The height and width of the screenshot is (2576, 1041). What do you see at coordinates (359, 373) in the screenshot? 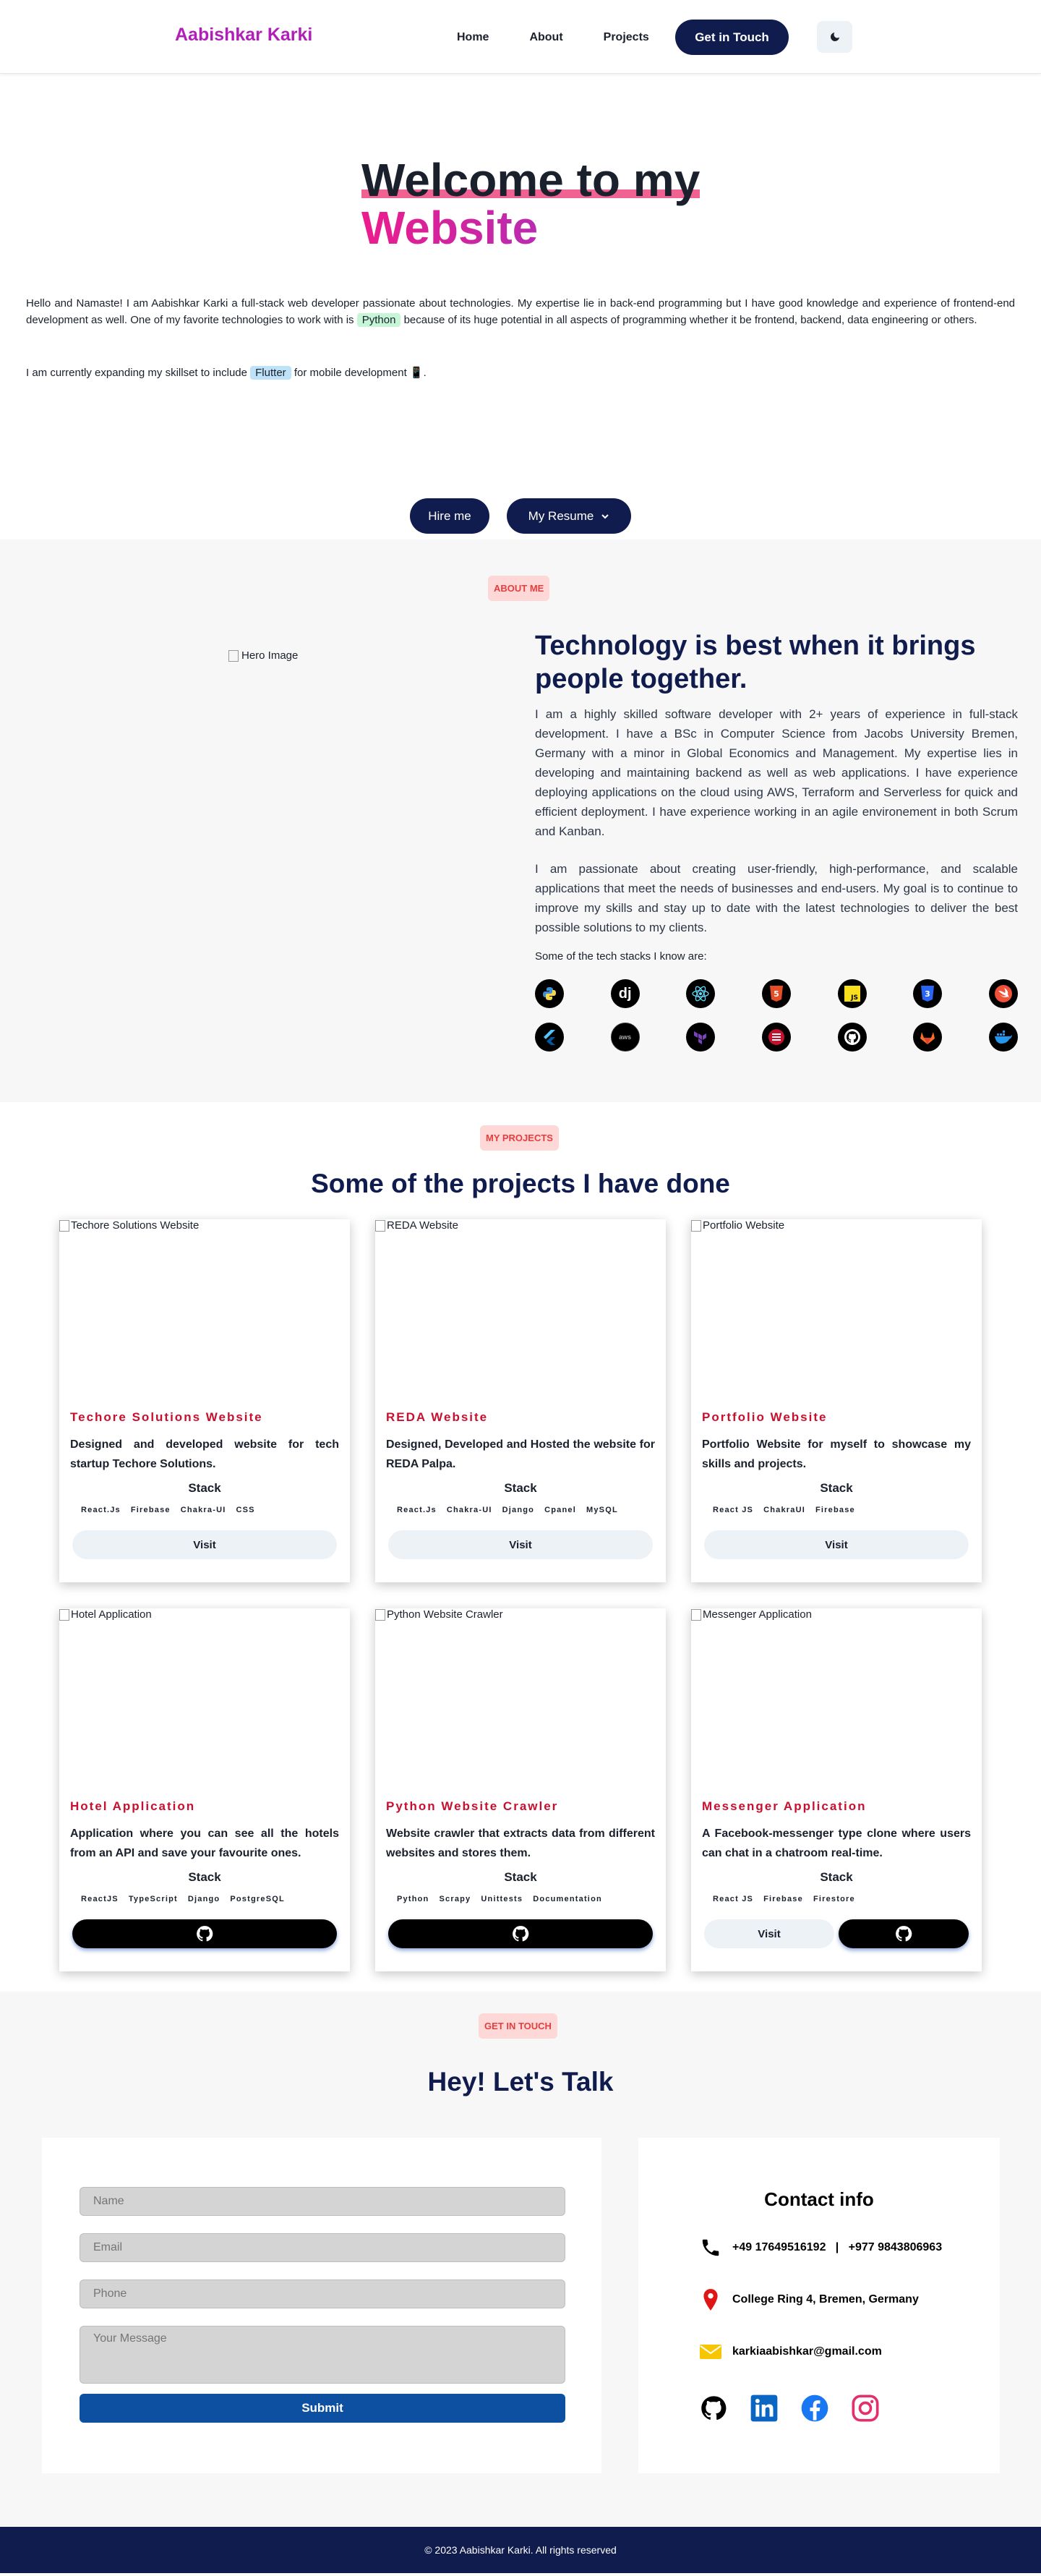
I see `hero-learning-text-end: for mobile development 📱.` at bounding box center [359, 373].